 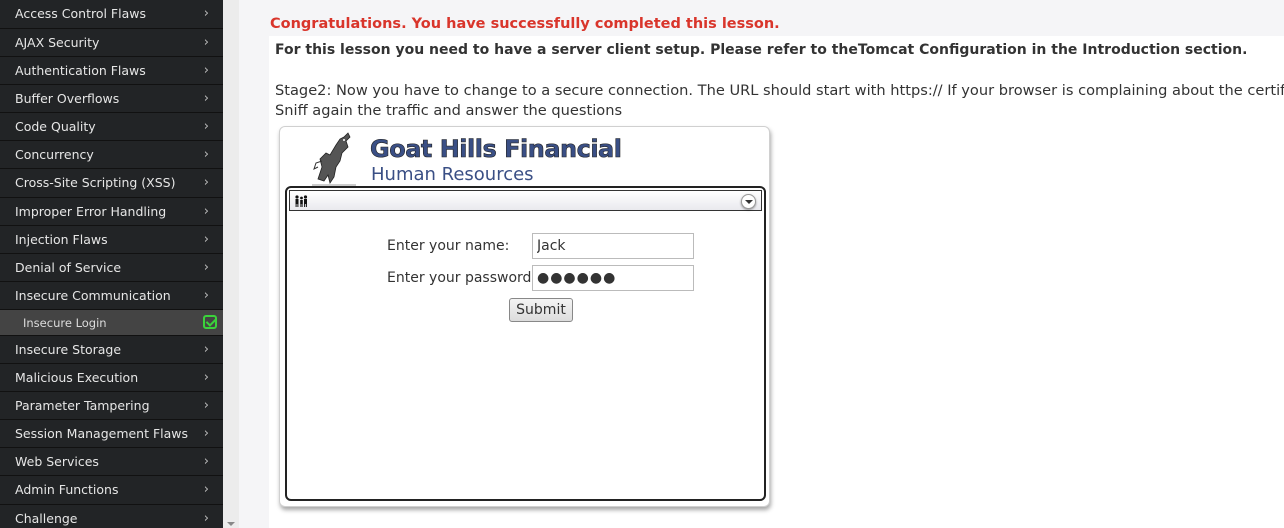 What do you see at coordinates (68, 267) in the screenshot?
I see `sidebar-item-label: Denial of Service` at bounding box center [68, 267].